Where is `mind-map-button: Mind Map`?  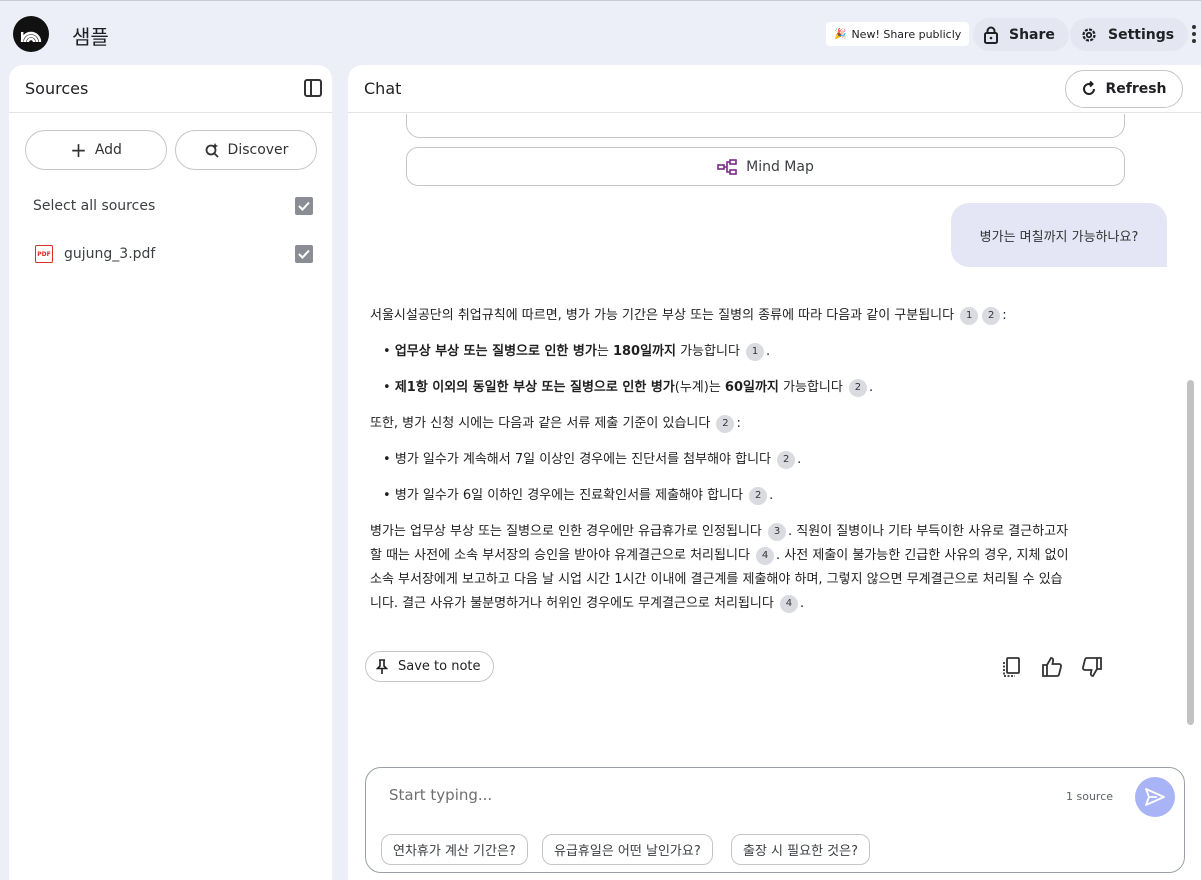 mind-map-button: Mind Map is located at coordinates (765, 166).